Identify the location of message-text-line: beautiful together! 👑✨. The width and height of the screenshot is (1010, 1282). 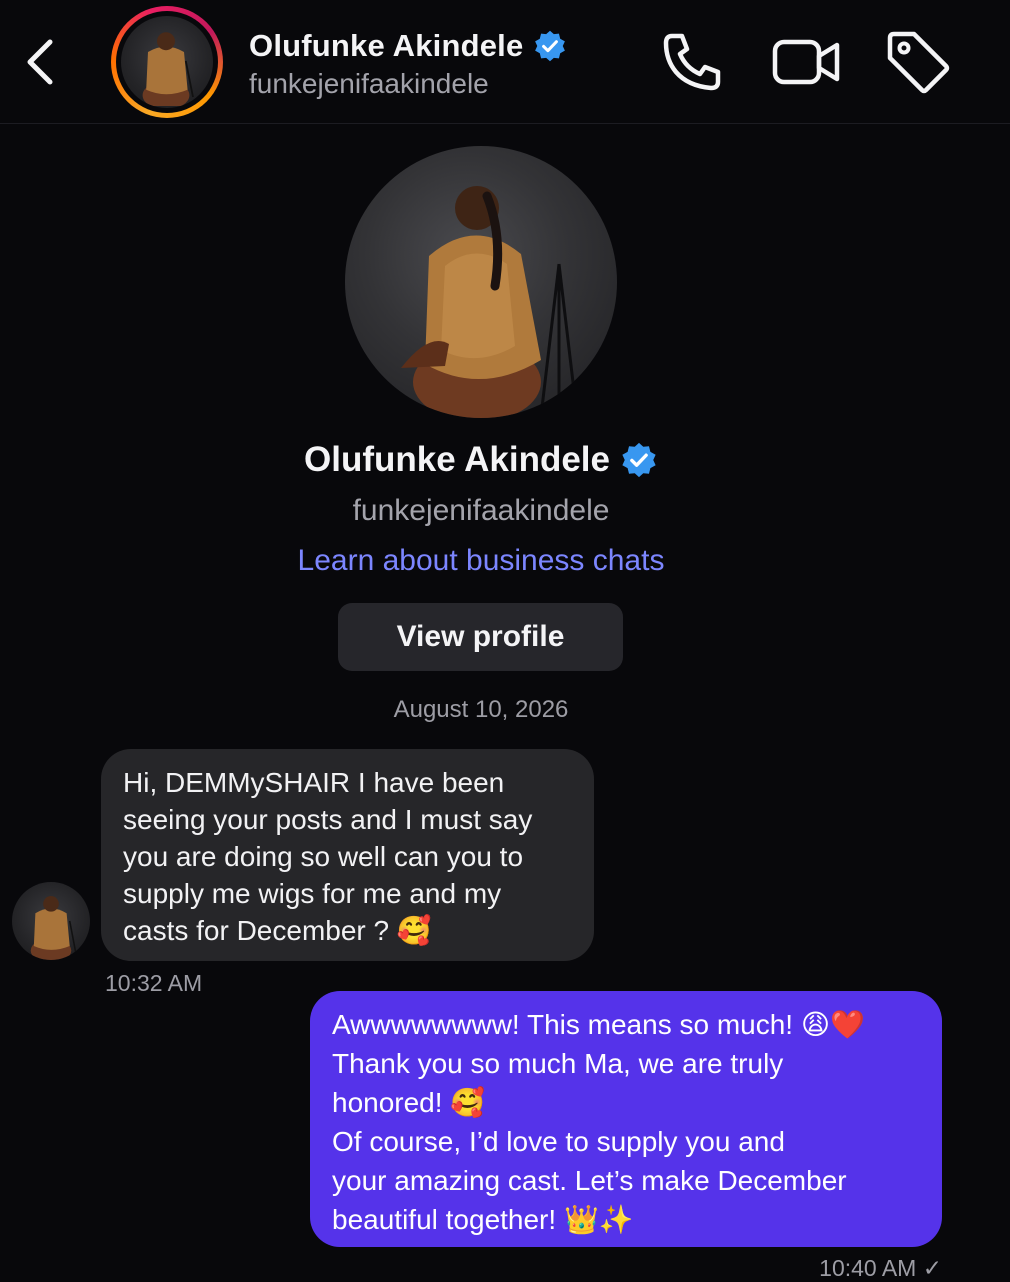
(483, 1219).